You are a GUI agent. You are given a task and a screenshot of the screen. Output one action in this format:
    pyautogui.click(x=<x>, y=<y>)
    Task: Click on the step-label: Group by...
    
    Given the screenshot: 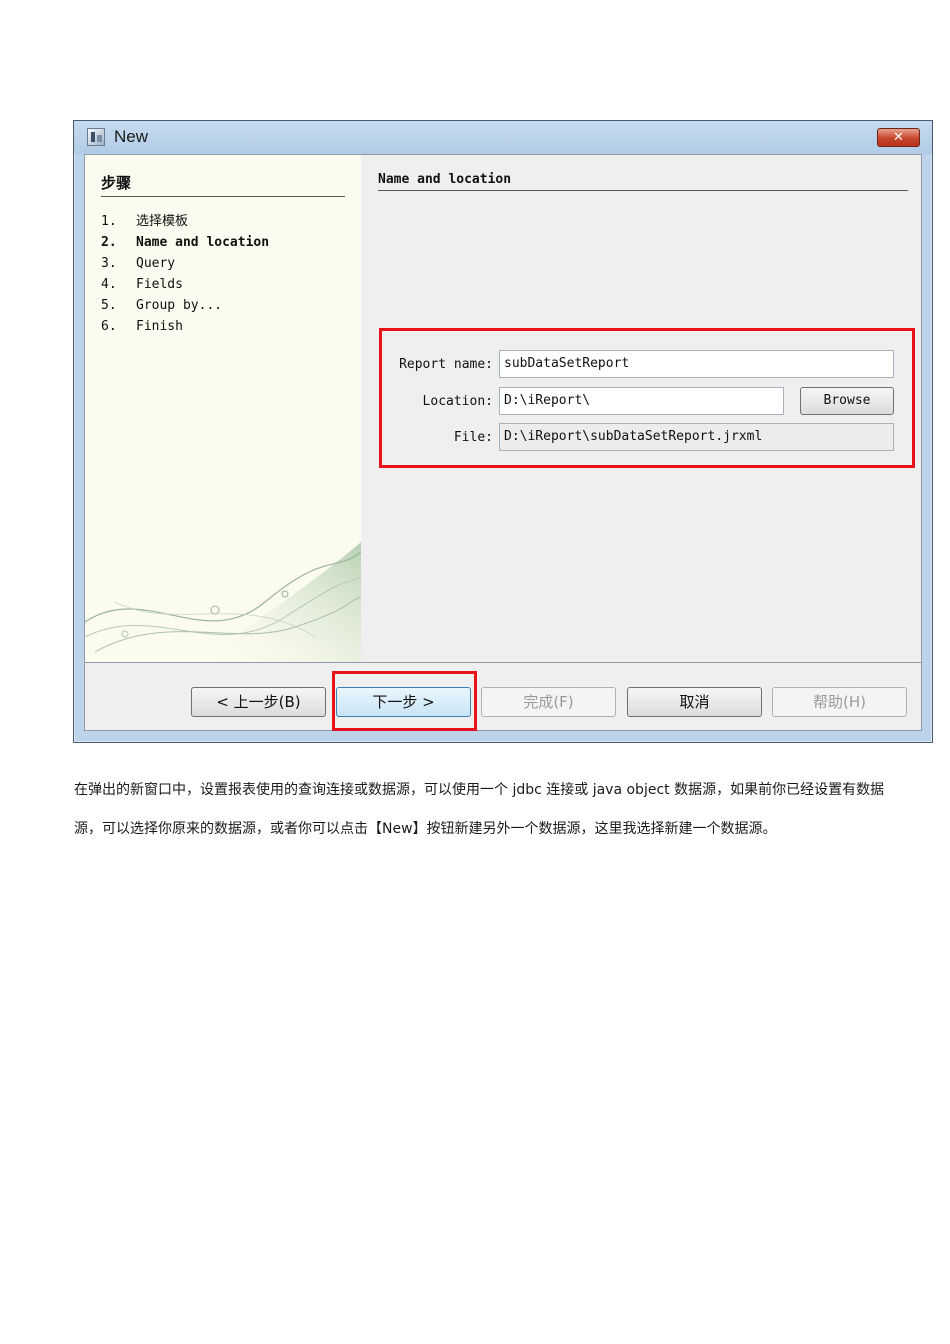 What is the action you would take?
    pyautogui.click(x=179, y=305)
    